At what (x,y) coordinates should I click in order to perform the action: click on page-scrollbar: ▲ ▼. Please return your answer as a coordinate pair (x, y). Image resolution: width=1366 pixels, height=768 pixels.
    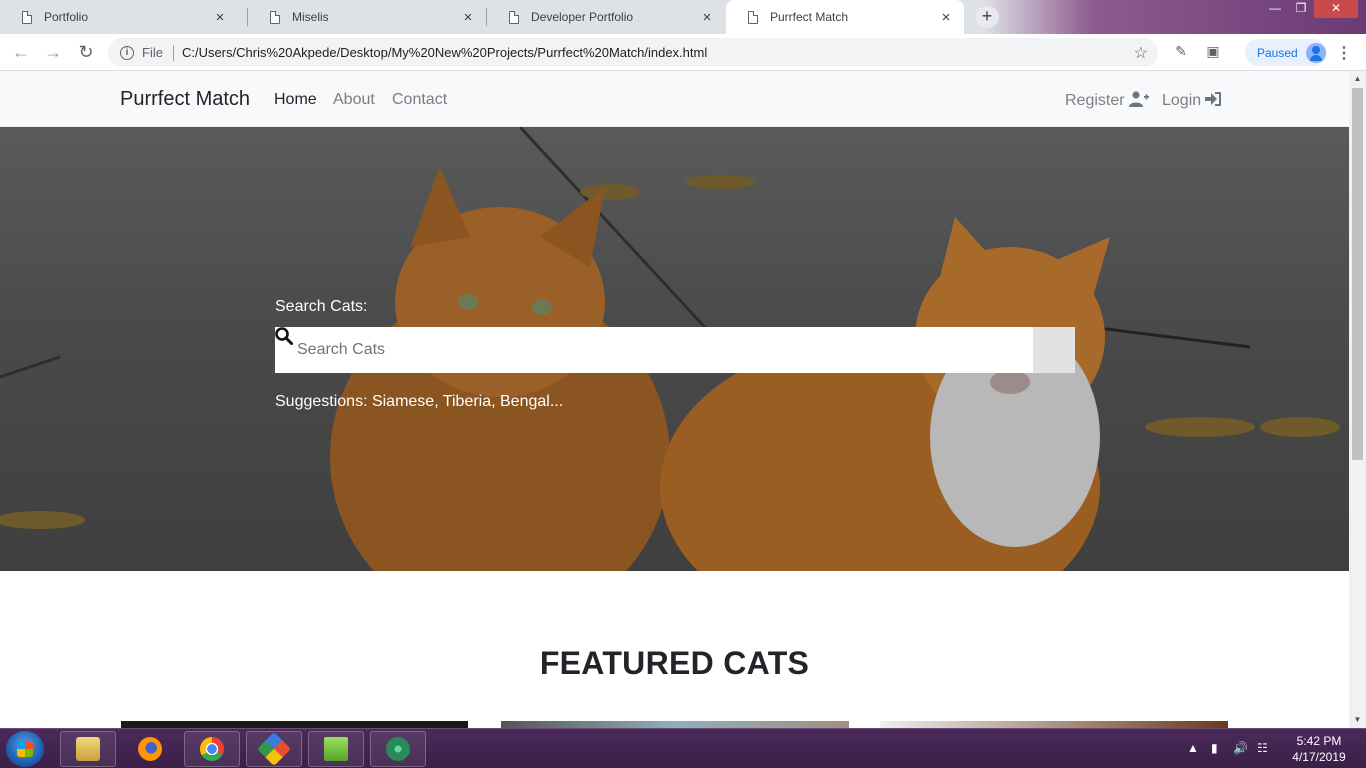
    Looking at the image, I should click on (1357, 399).